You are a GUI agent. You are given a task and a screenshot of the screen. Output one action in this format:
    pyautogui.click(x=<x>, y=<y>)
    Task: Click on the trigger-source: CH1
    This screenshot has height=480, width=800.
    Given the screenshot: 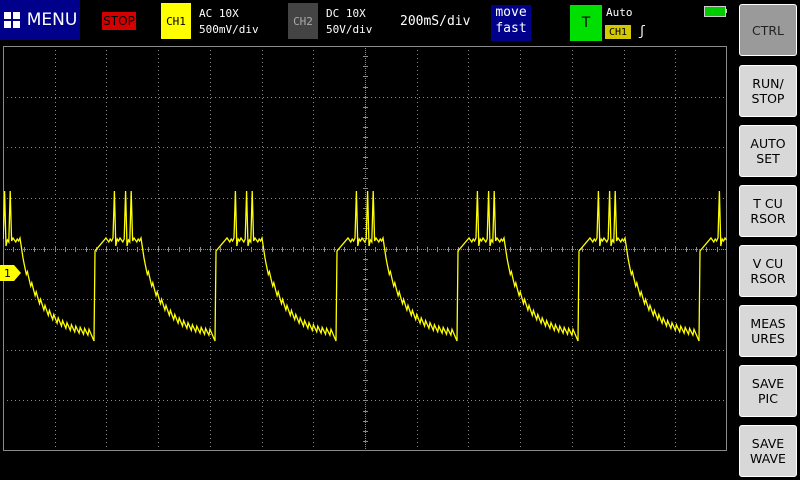 What is the action you would take?
    pyautogui.click(x=618, y=32)
    